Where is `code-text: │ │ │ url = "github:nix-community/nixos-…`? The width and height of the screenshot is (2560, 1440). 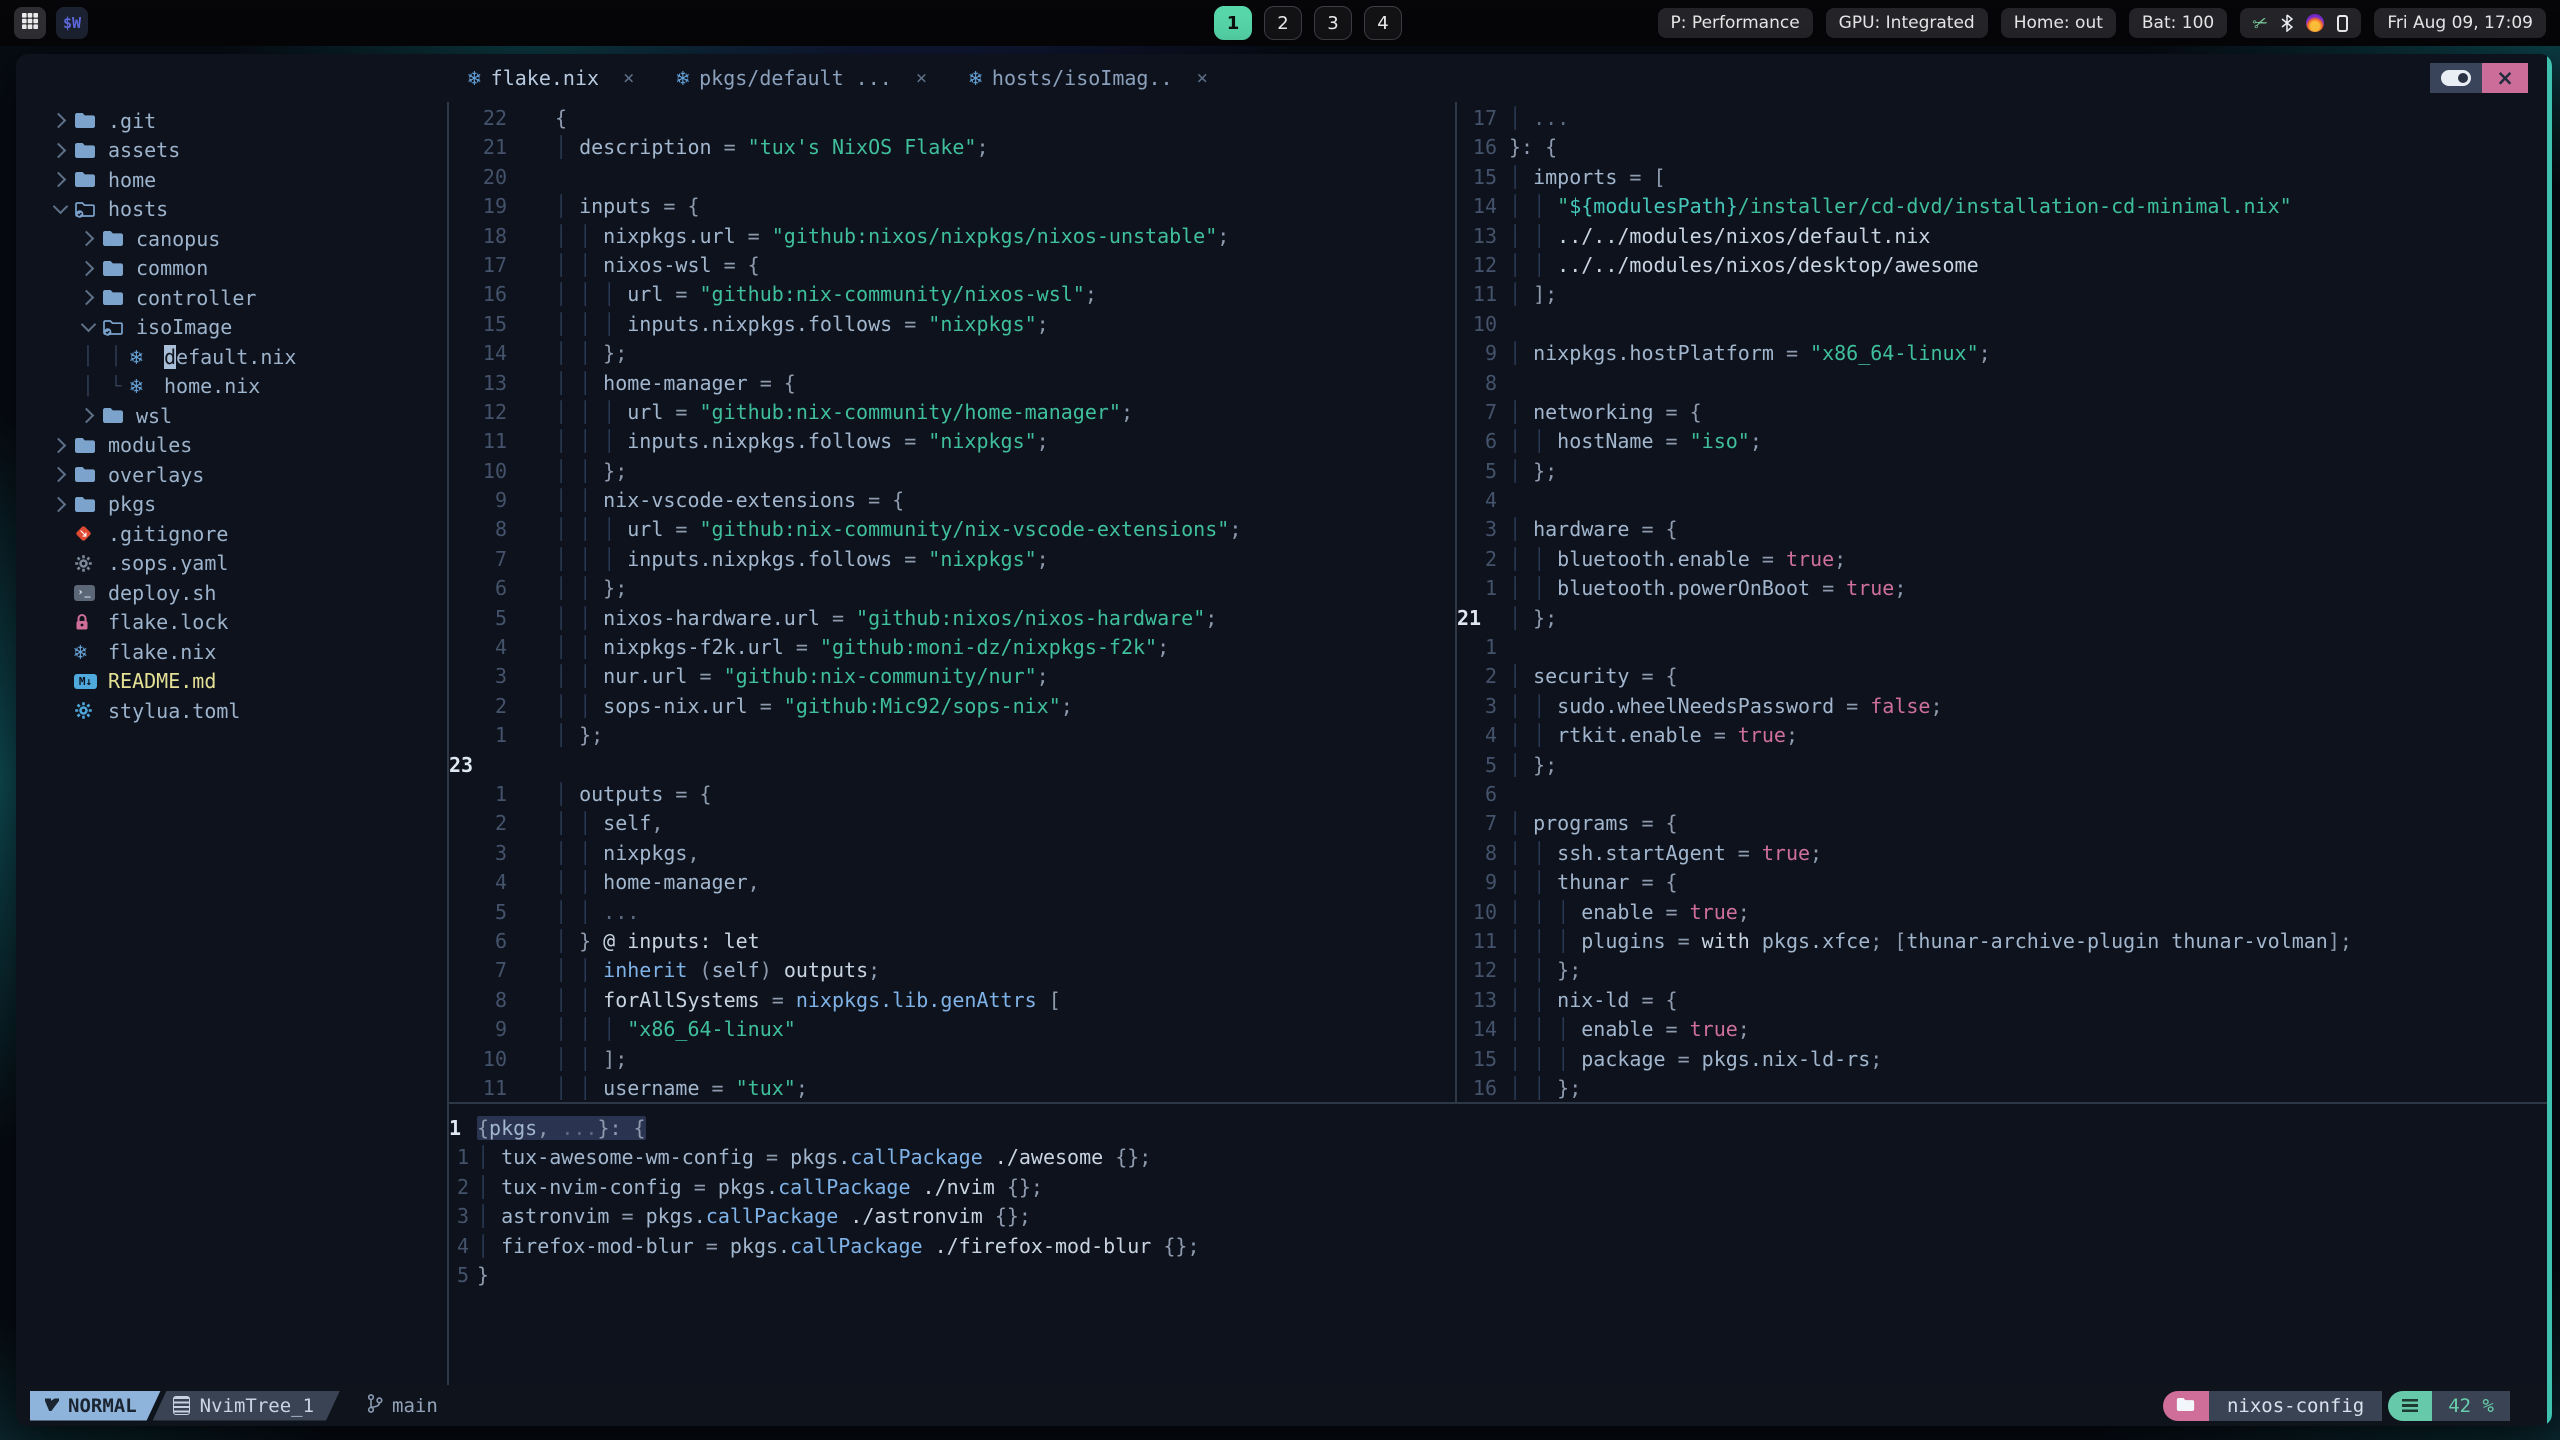
code-text: │ │ │ url = "github:nix-community/nixos-… is located at coordinates (826, 294).